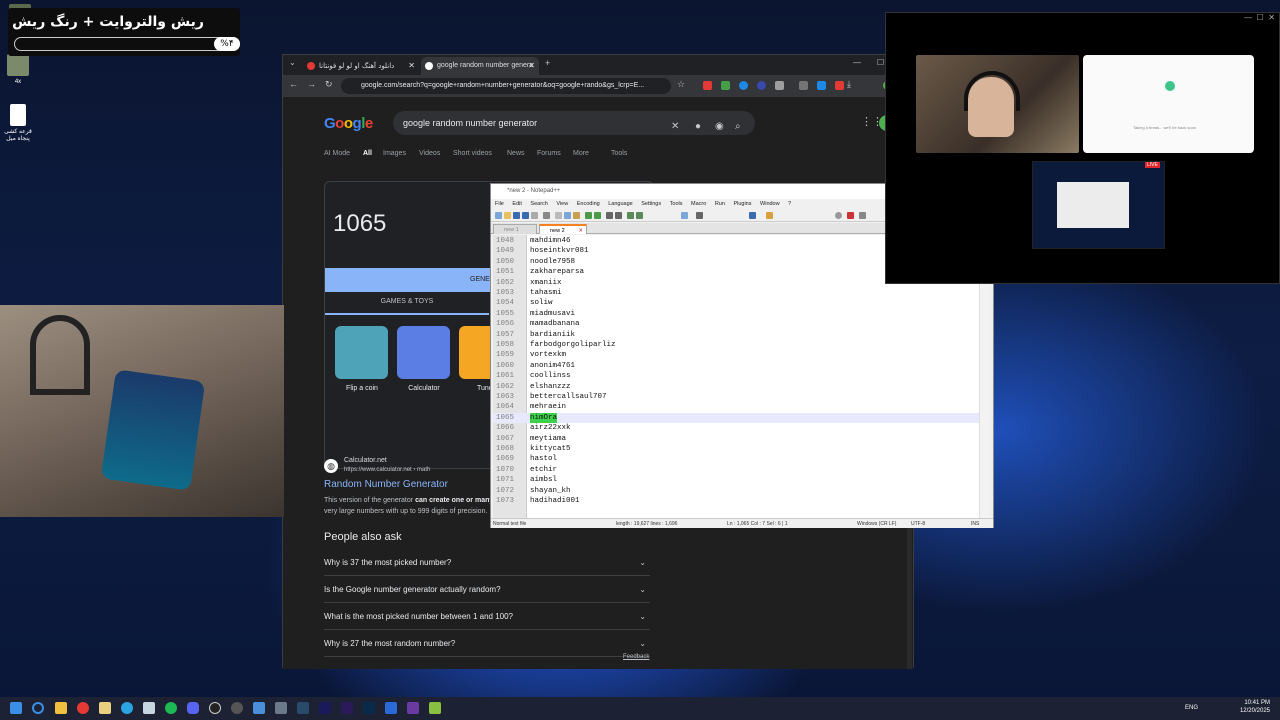  Describe the element at coordinates (838, 215) in the screenshot. I see `macro-record-icon` at that location.